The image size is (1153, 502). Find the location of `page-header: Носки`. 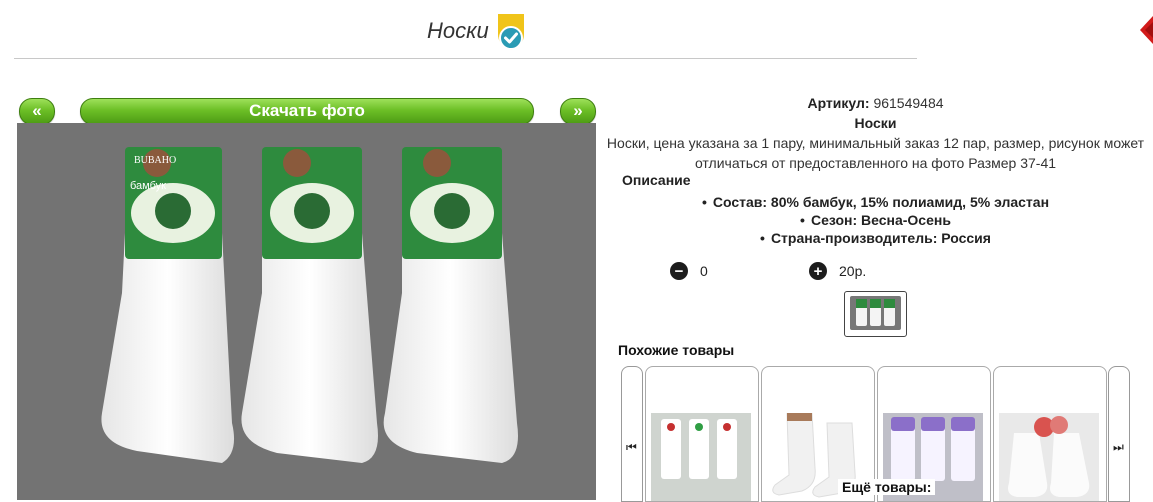

page-header: Носки is located at coordinates (465, 29).